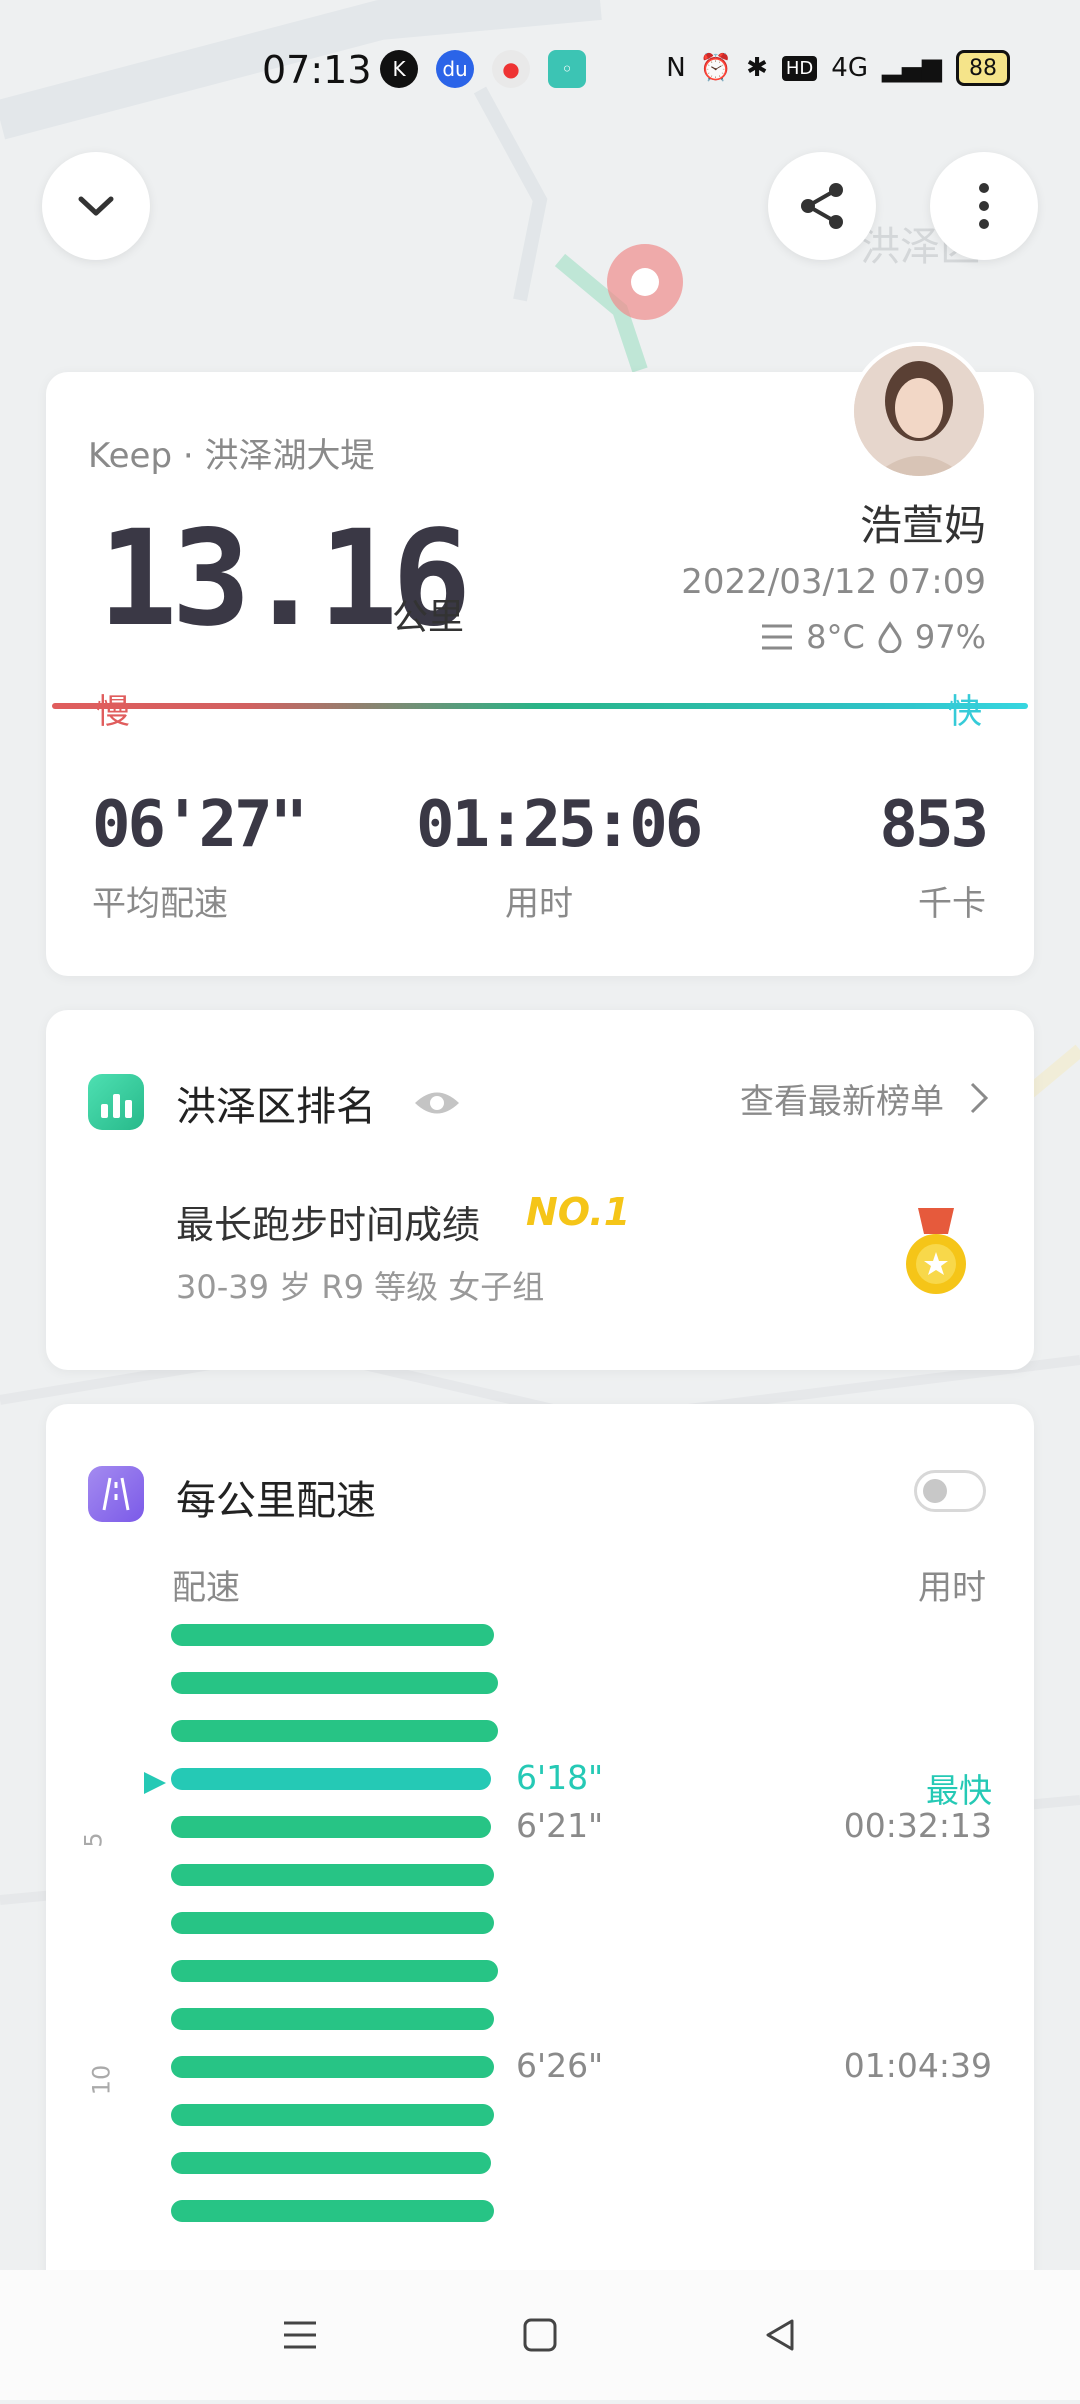  What do you see at coordinates (360, 1287) in the screenshot?
I see `ranking-group: 30-39 岁 R9 等级 女子组` at bounding box center [360, 1287].